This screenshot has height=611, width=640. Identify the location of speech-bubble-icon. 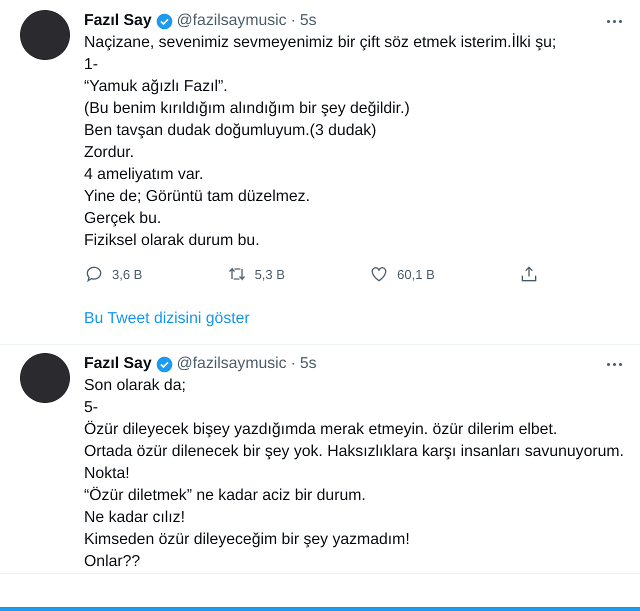
(94, 274).